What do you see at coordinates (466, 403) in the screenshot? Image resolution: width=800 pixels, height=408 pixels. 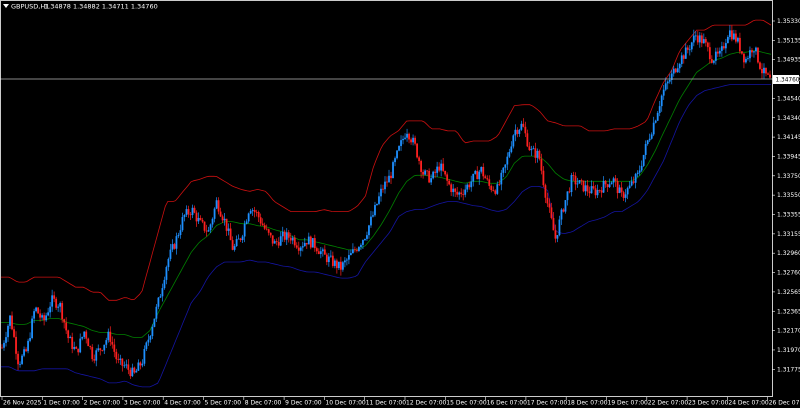 I see `time-tick-label: 15 Dec 07:00` at bounding box center [466, 403].